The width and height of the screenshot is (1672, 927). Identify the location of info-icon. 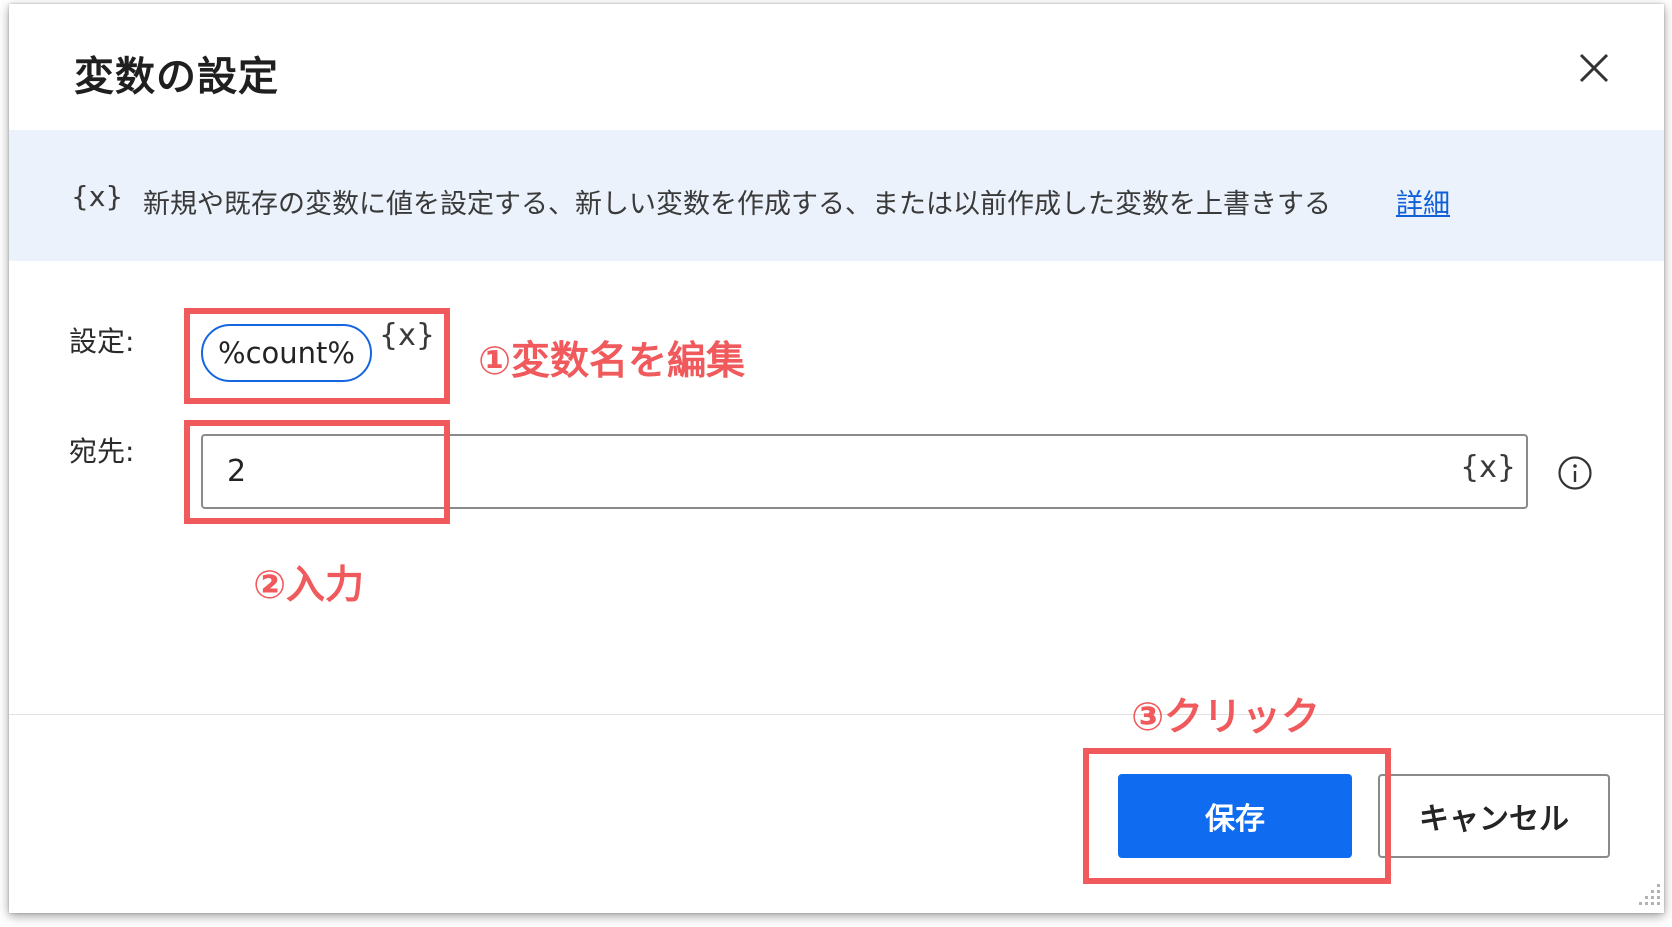
(1575, 473).